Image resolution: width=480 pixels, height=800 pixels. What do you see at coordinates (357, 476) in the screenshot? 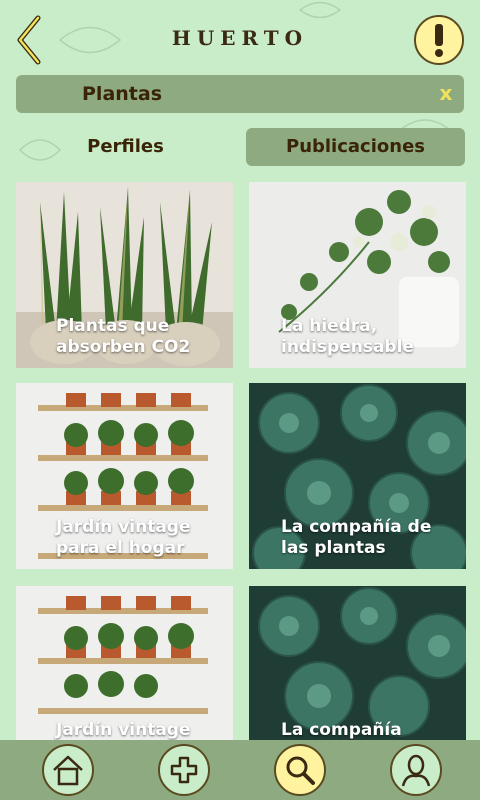
I see `list-item: La compañía de las plantas` at bounding box center [357, 476].